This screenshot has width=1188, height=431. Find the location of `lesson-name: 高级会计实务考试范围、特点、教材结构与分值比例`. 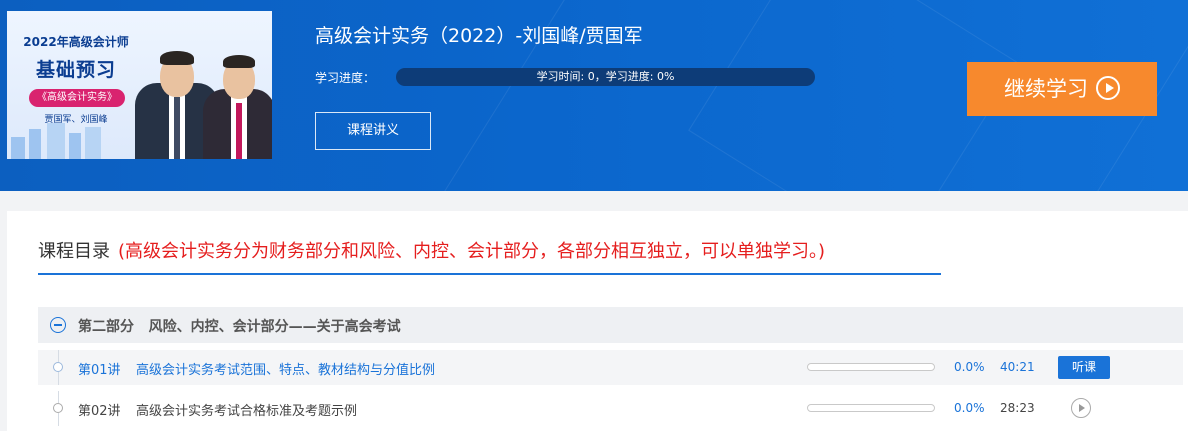

lesson-name: 高级会计实务考试范围、特点、教材结构与分值比例 is located at coordinates (285, 368).